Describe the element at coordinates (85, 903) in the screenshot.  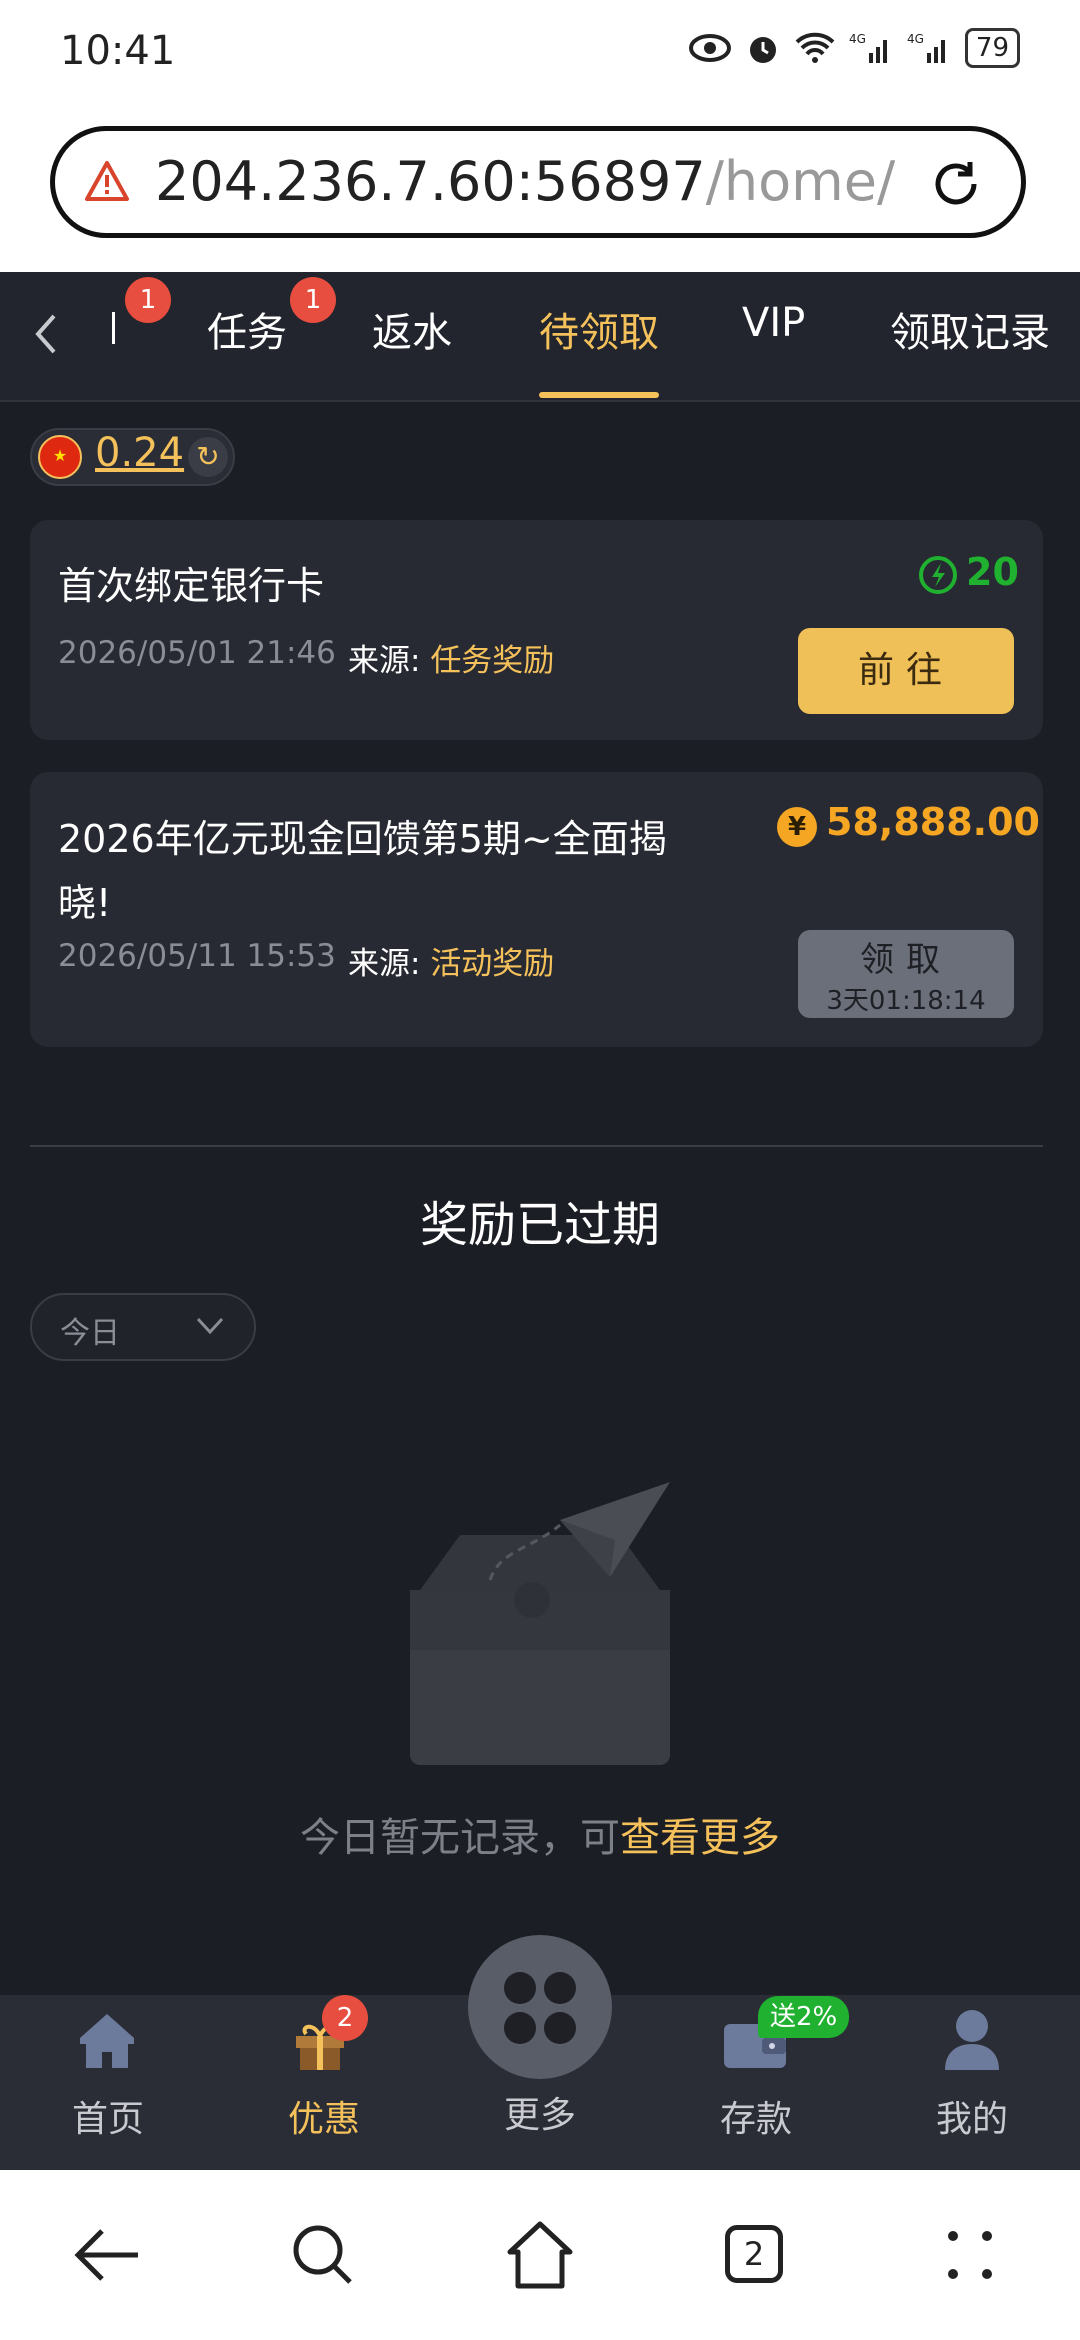
I see `reward-title-line2: 晓!` at that location.